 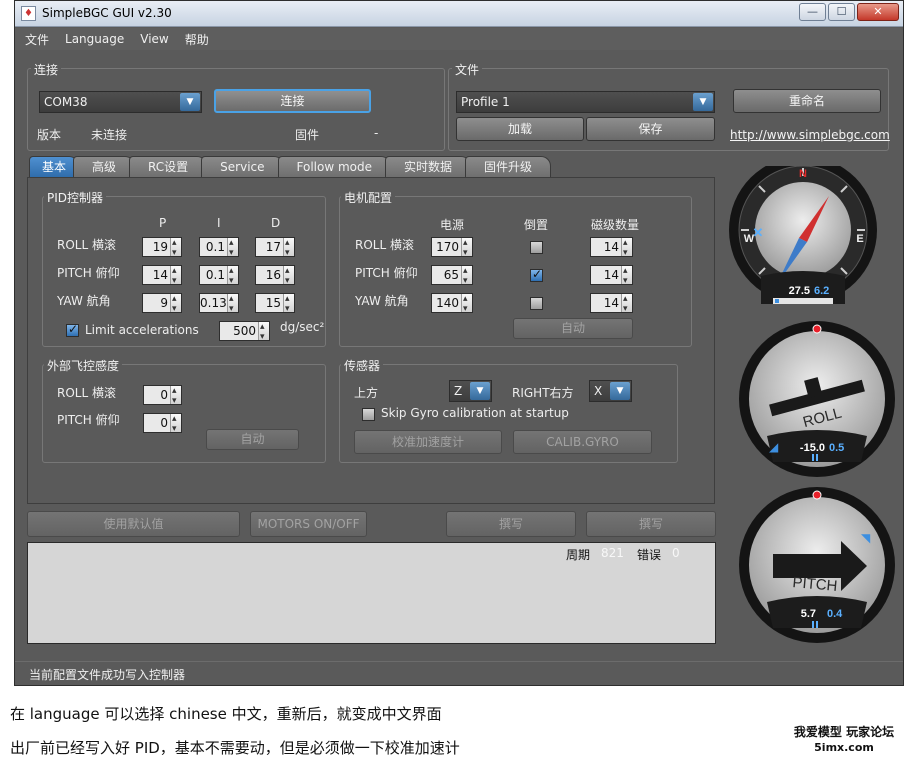 I want to click on maximize-button: ☐, so click(x=841, y=12).